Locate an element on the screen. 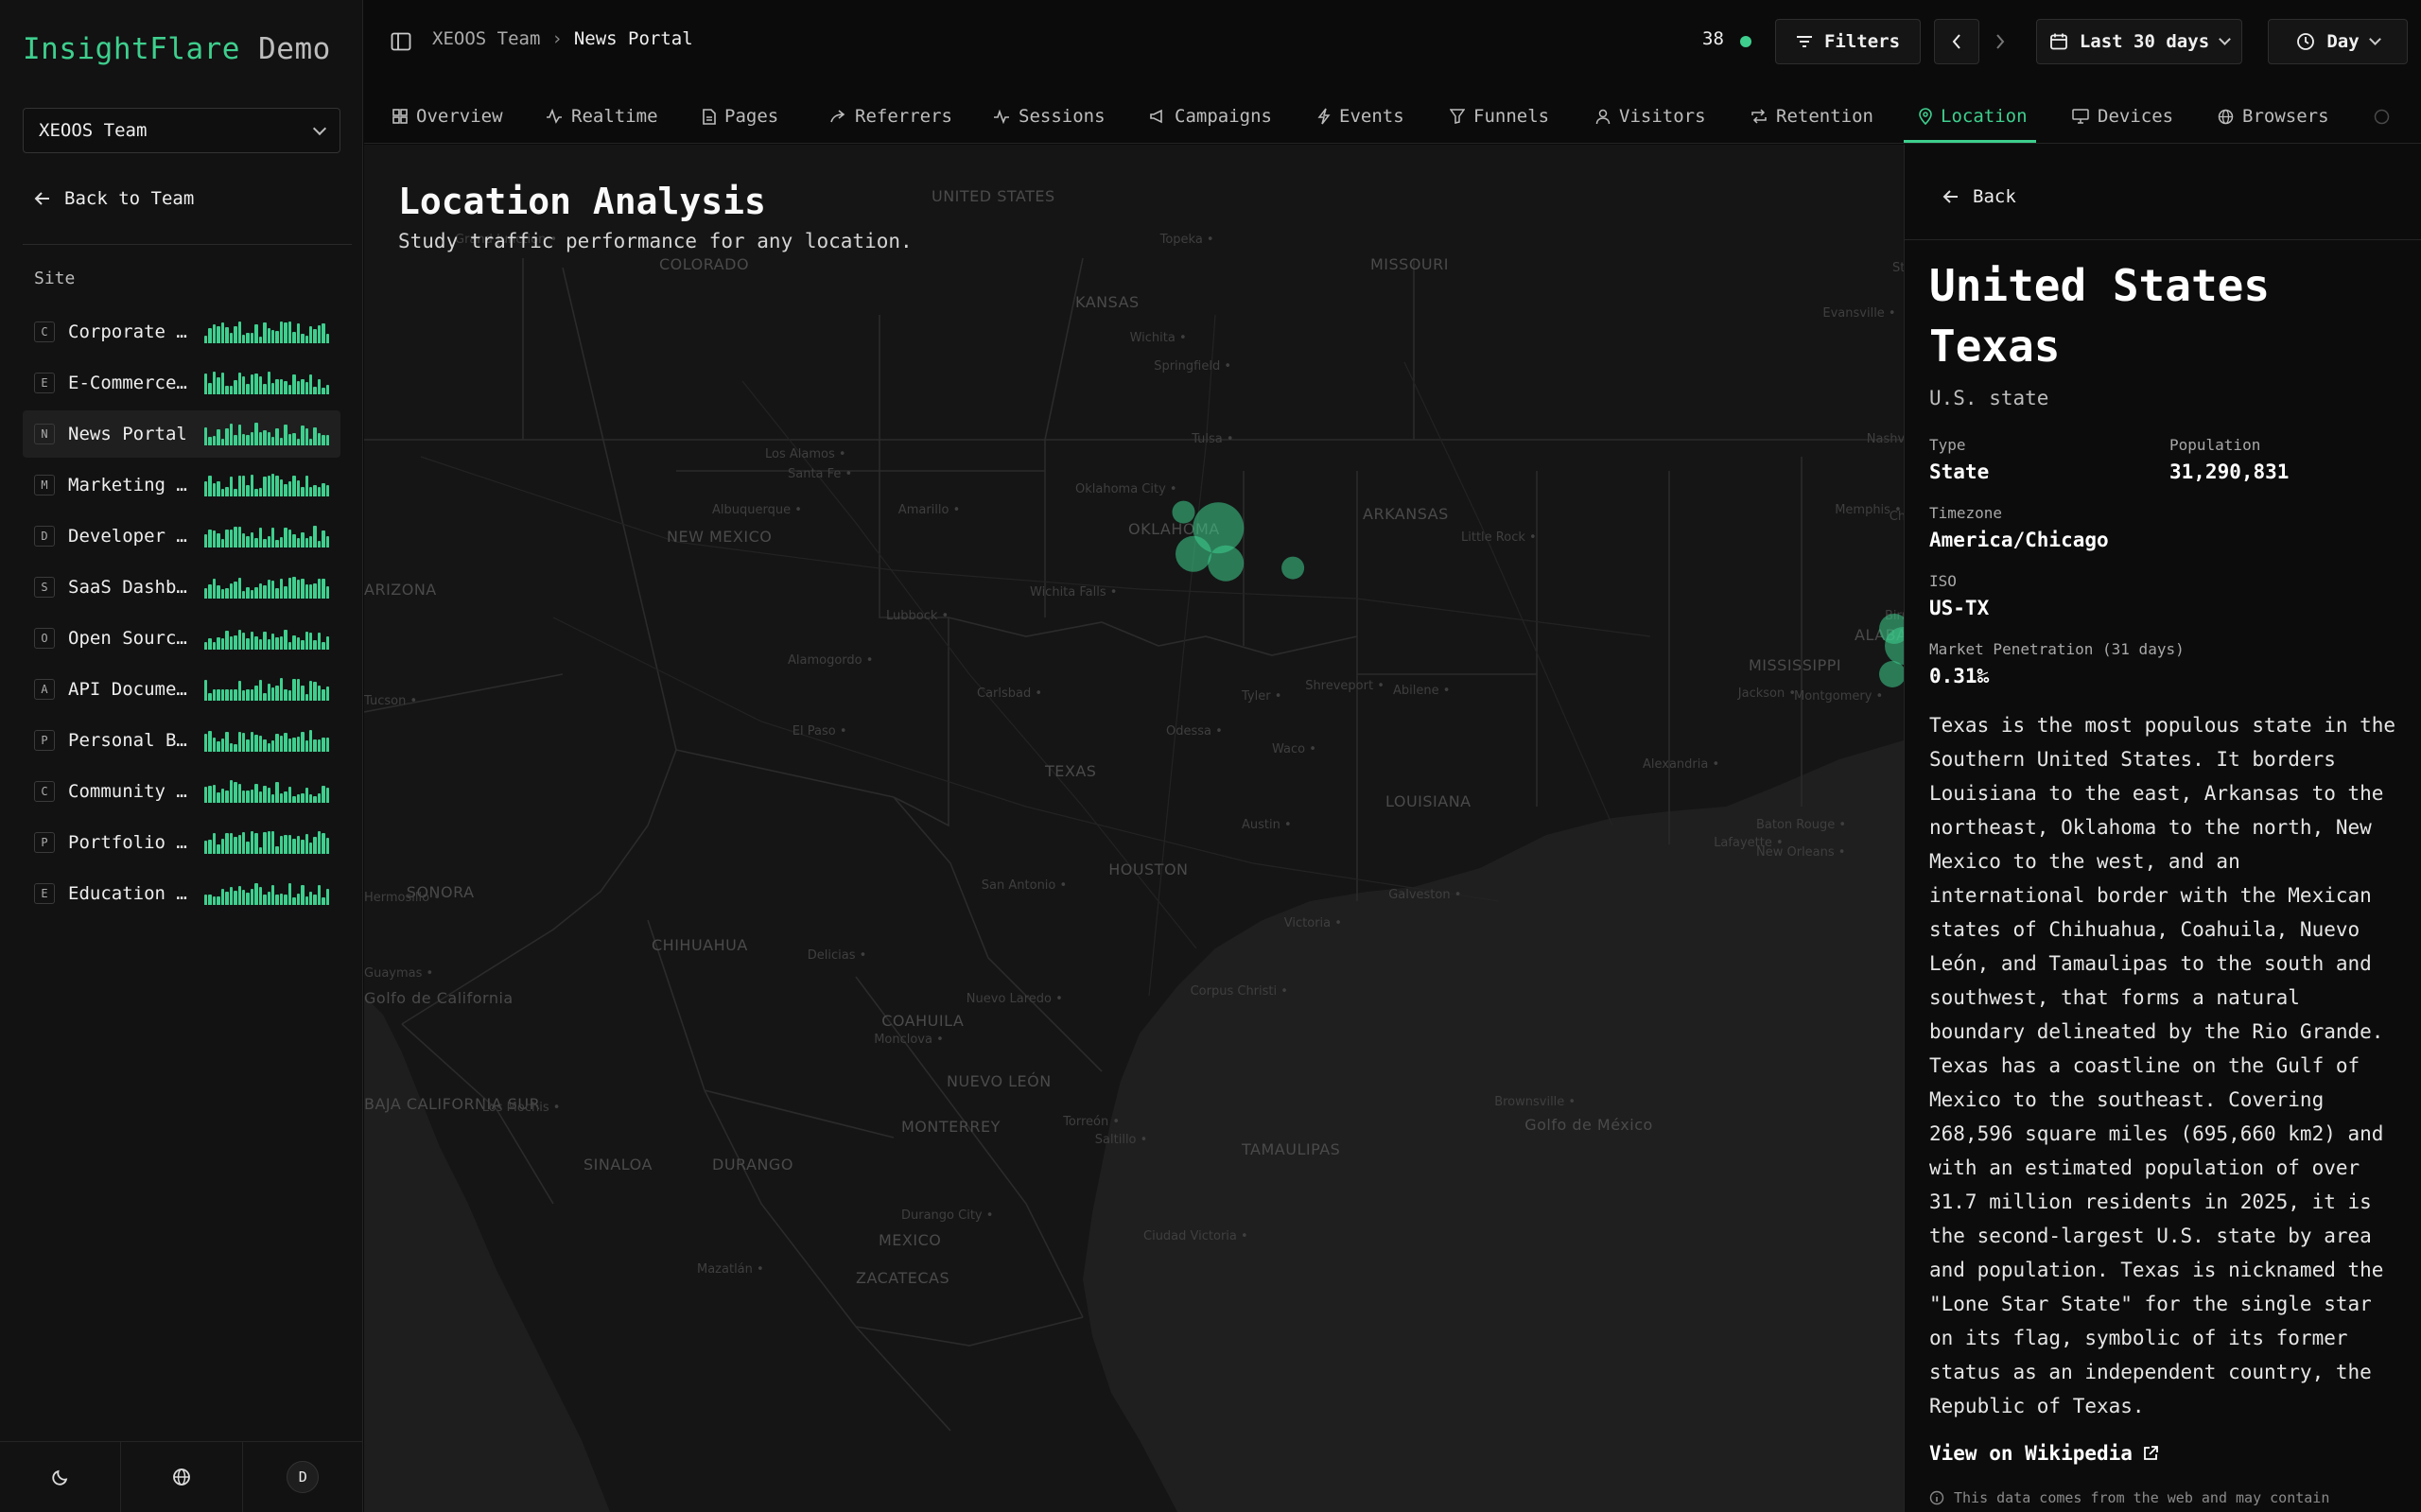 This screenshot has width=2421, height=1512. granularity-value: Day is located at coordinates (2343, 42).